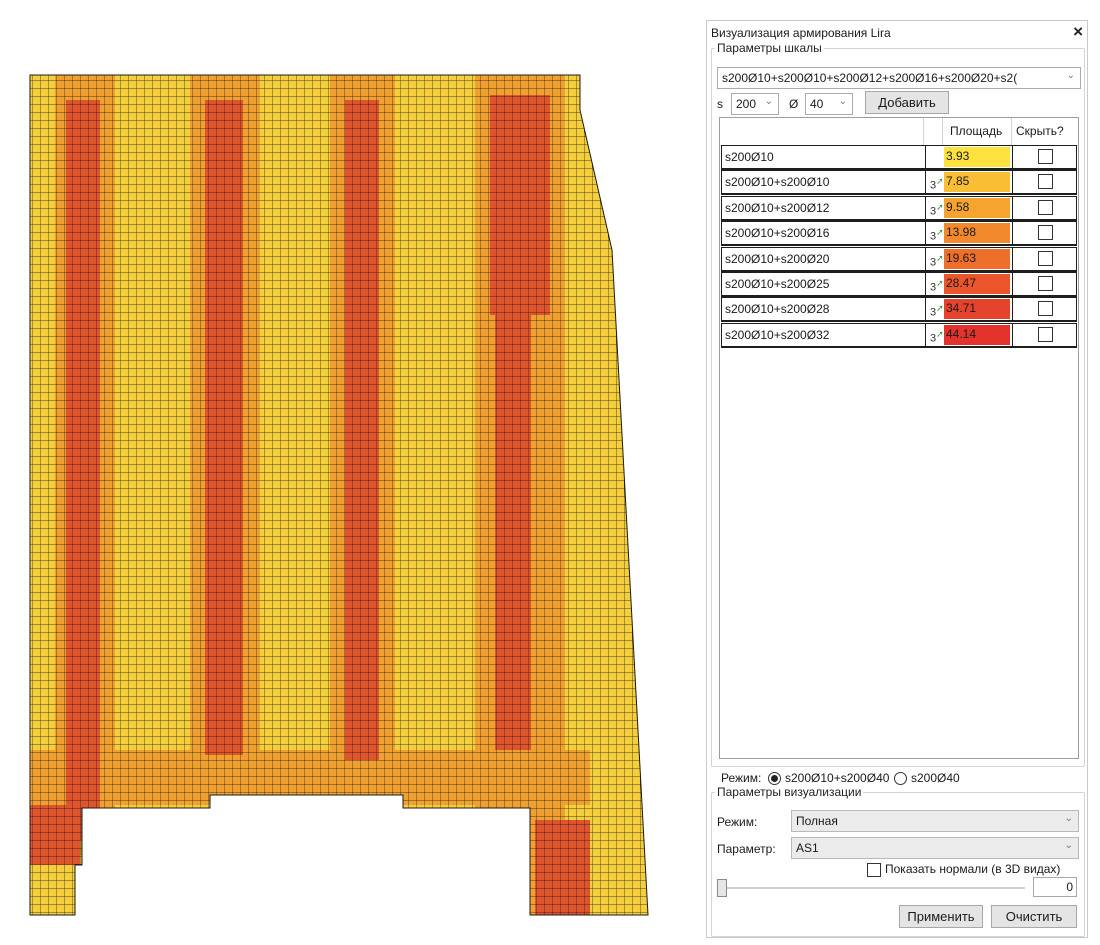 This screenshot has width=1100, height=945. I want to click on row-name: s200Ø10+s200Ø20, so click(777, 258).